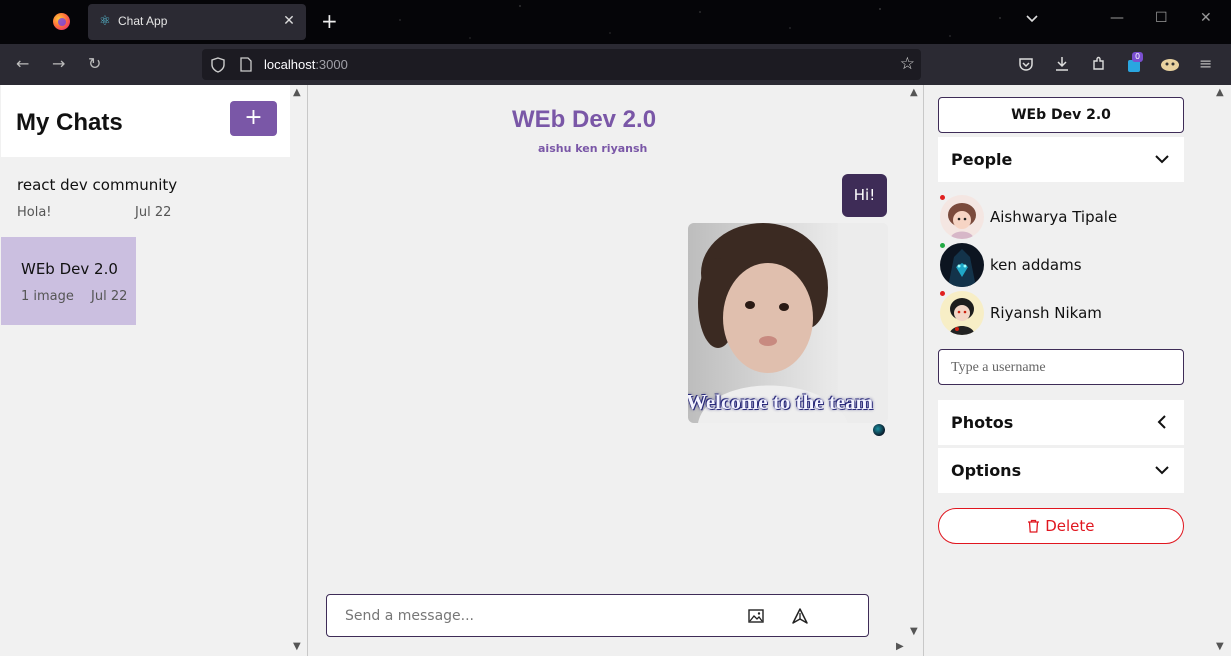 The image size is (1231, 656). I want to click on firefox-icon, so click(61, 21).